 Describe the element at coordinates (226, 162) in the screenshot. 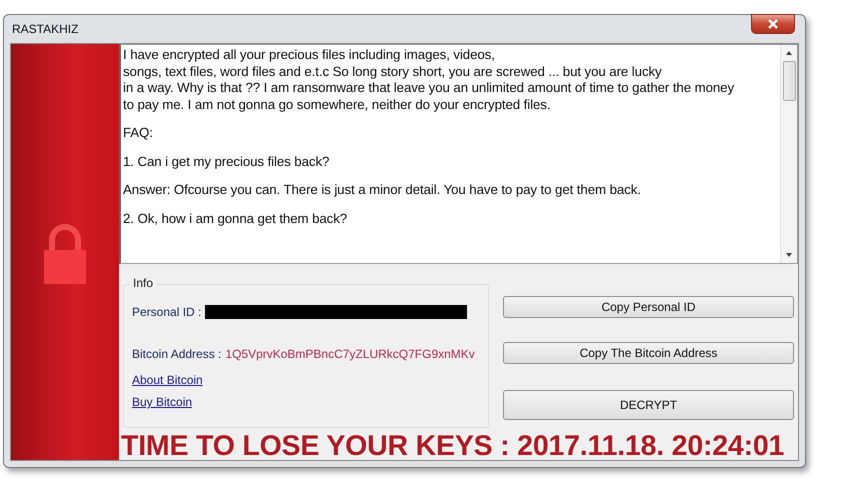

I see `message-paragraph: 1. Can i get my precious files back?` at that location.